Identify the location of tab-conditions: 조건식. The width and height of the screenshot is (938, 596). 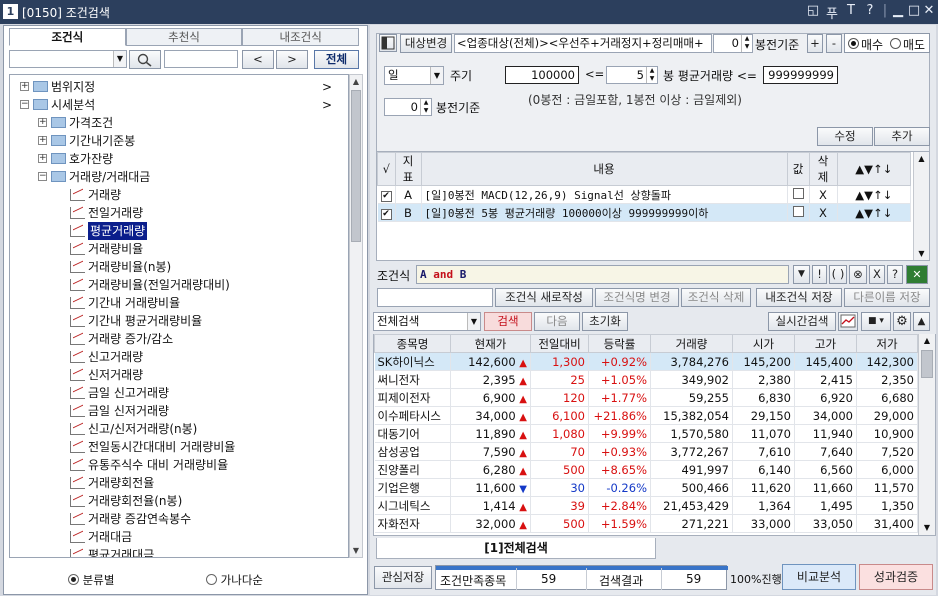
(67, 37).